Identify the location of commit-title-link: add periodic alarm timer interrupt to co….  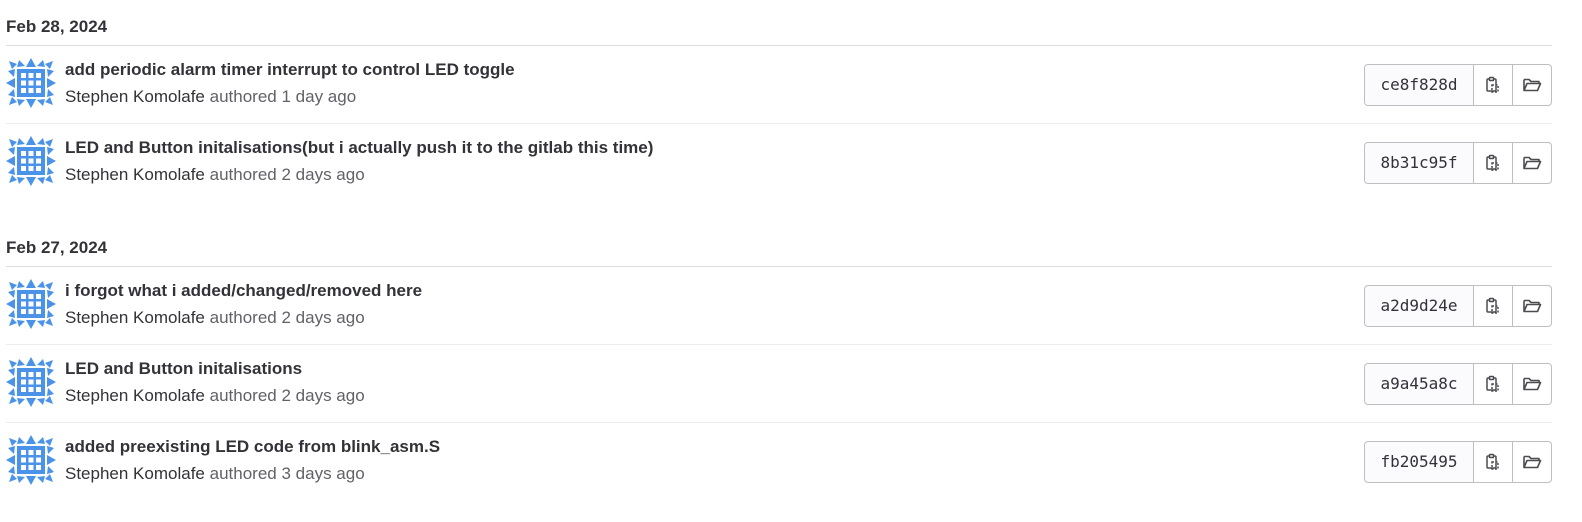
(290, 70).